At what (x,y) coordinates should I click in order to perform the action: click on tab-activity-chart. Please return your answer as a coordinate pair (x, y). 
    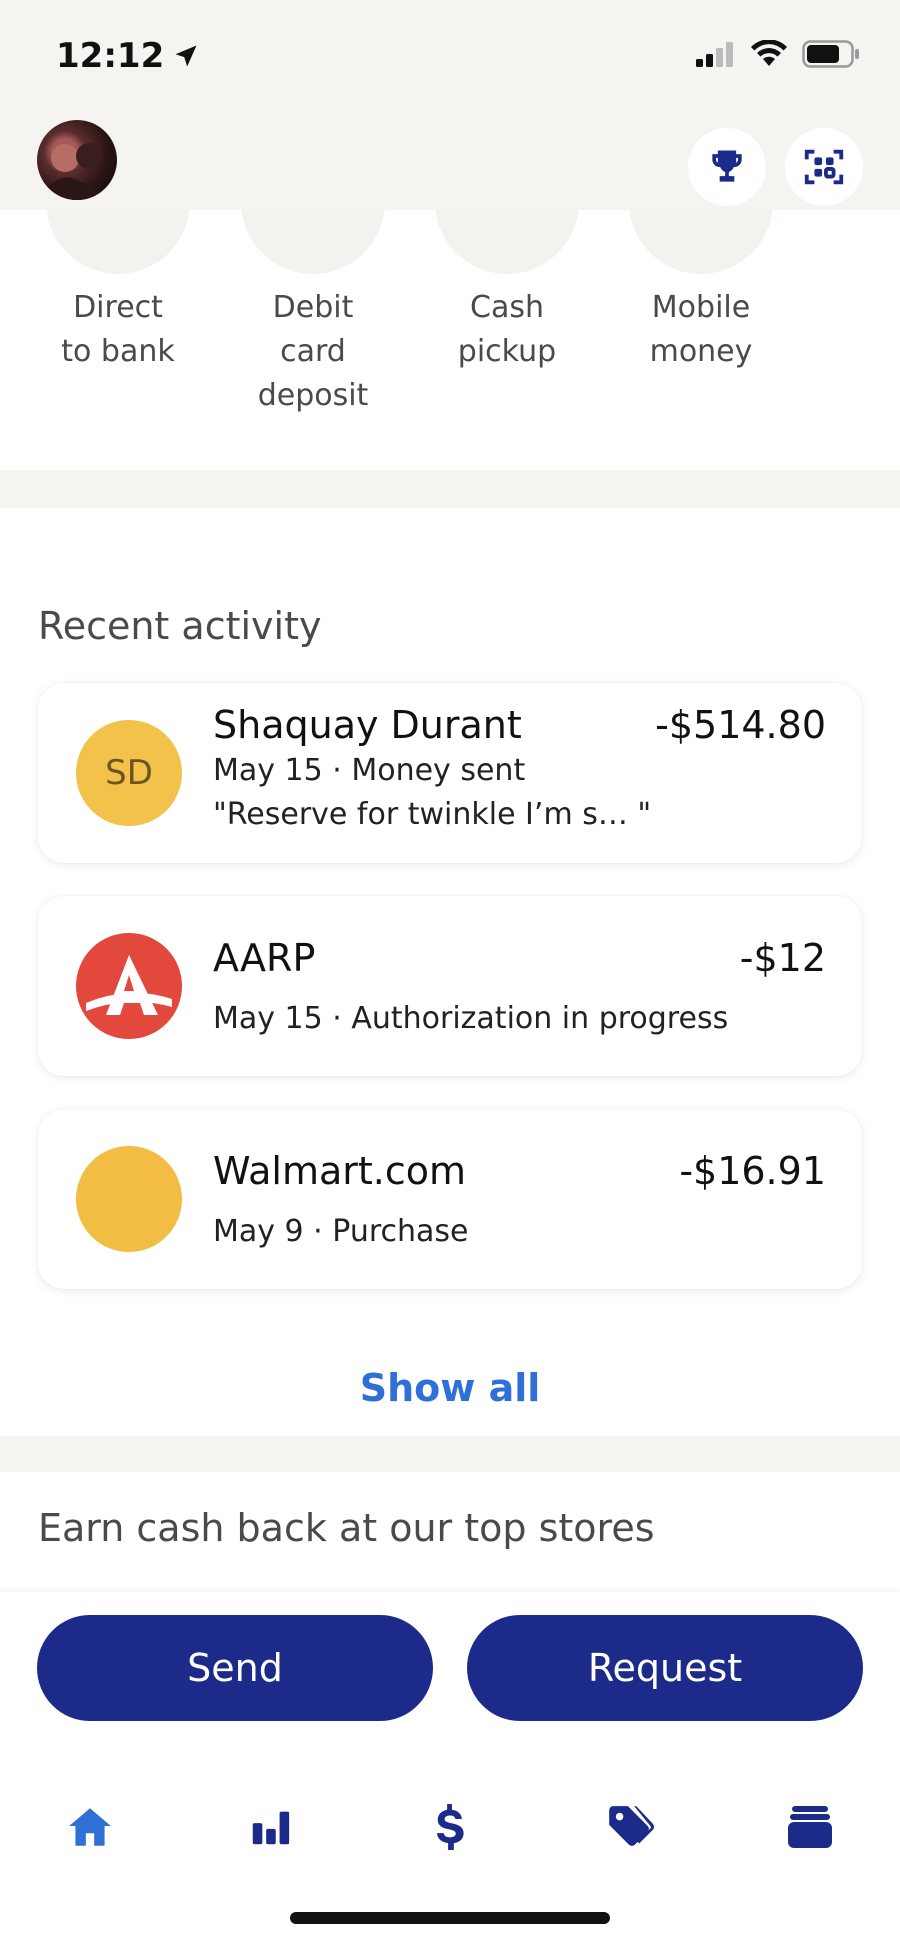
    Looking at the image, I should click on (270, 1827).